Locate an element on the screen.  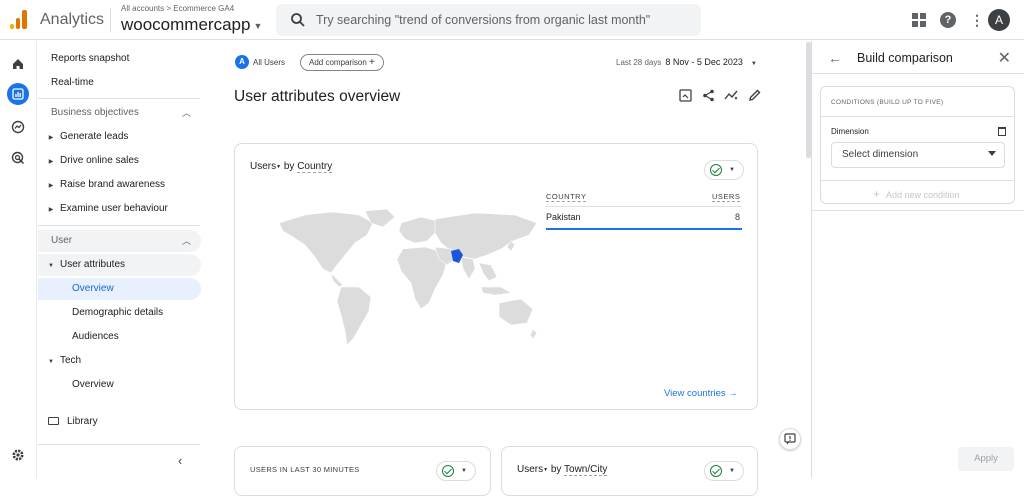
nav-reports-snapshot: Reports snapshot is located at coordinates (90, 59).